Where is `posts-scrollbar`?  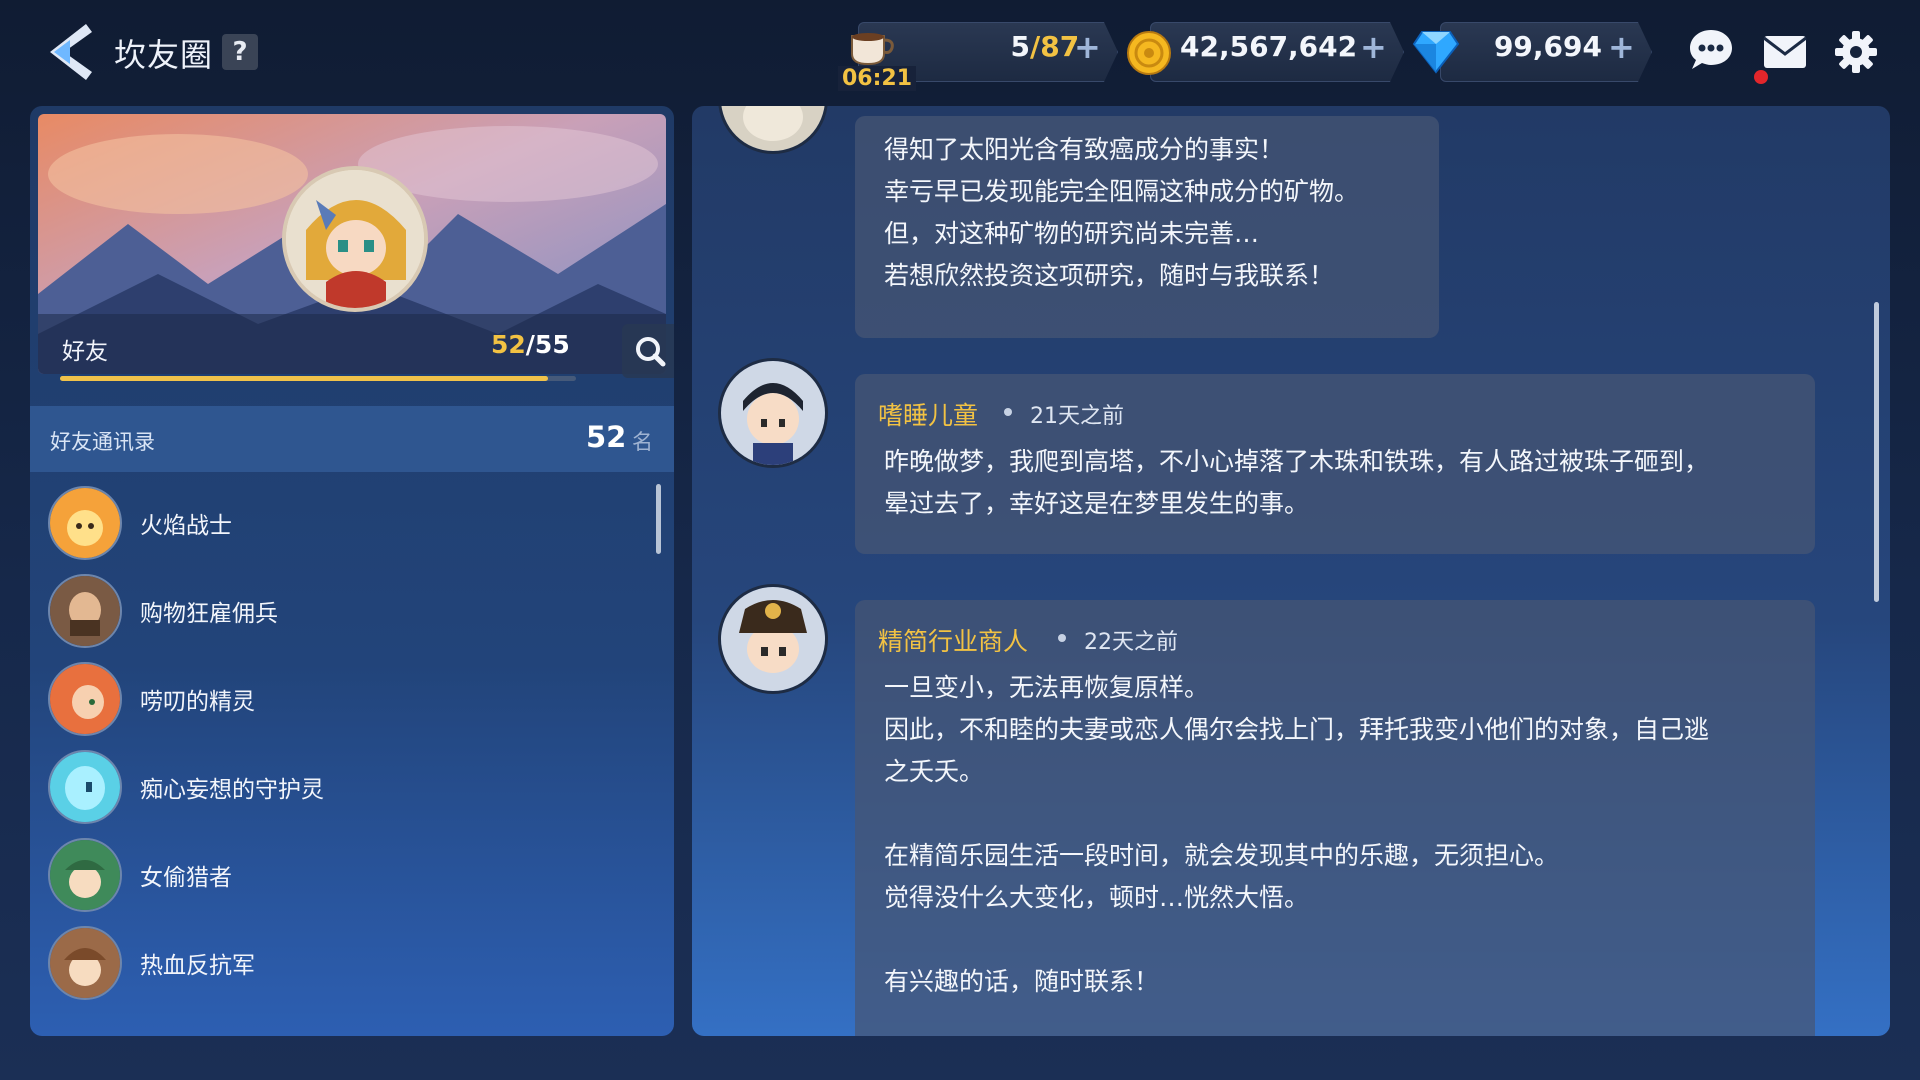
posts-scrollbar is located at coordinates (1876, 452).